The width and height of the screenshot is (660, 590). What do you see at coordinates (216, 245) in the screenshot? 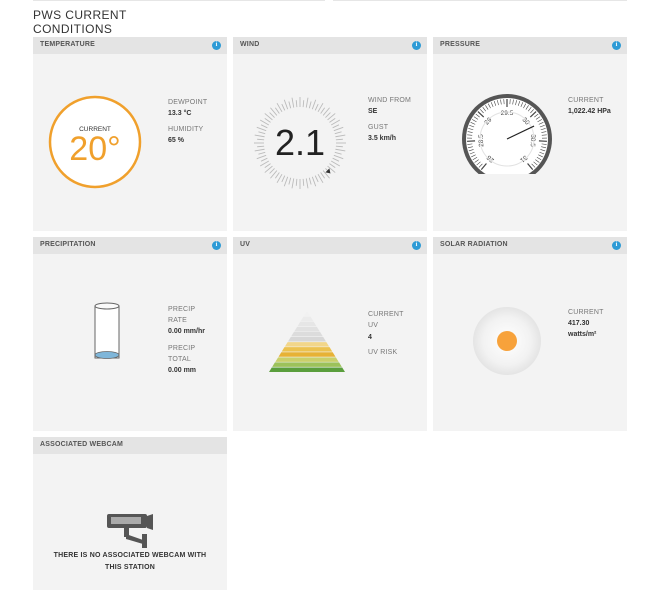
I see `precipitation-info-icon: i` at bounding box center [216, 245].